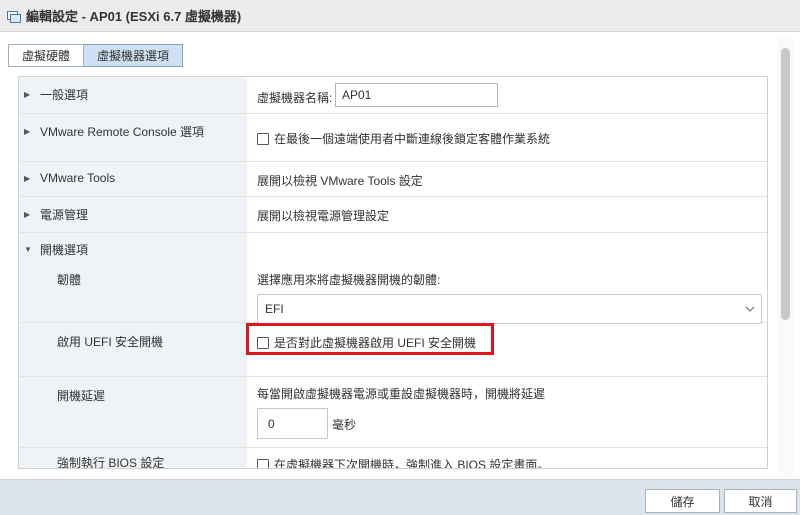 This screenshot has width=800, height=515. I want to click on vmware-tools-label: VMware Tools, so click(78, 178).